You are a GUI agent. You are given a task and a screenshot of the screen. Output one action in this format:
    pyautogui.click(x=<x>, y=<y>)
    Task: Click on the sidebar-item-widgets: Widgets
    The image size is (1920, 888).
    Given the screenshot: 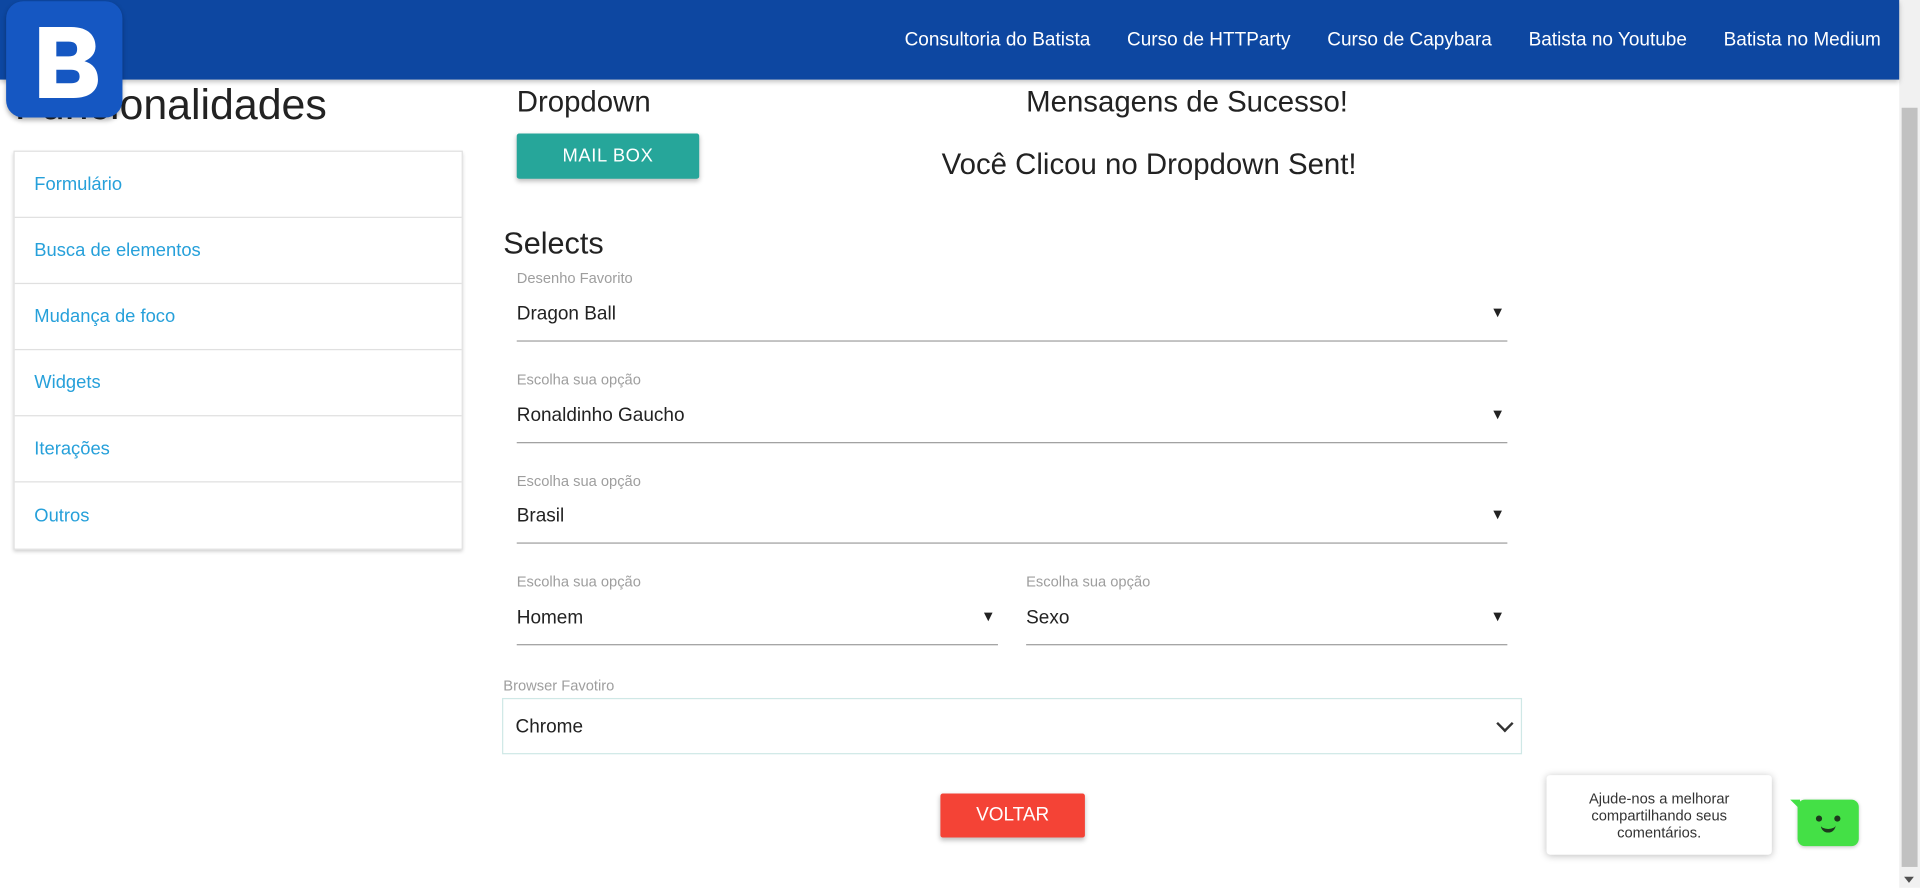 What is the action you would take?
    pyautogui.click(x=238, y=383)
    